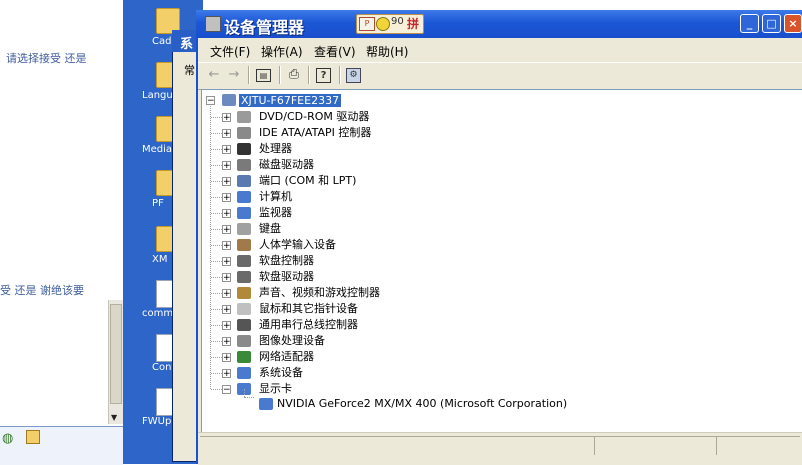 This screenshot has height=465, width=802. Describe the element at coordinates (244, 213) in the screenshot. I see `monitor-icon` at that location.